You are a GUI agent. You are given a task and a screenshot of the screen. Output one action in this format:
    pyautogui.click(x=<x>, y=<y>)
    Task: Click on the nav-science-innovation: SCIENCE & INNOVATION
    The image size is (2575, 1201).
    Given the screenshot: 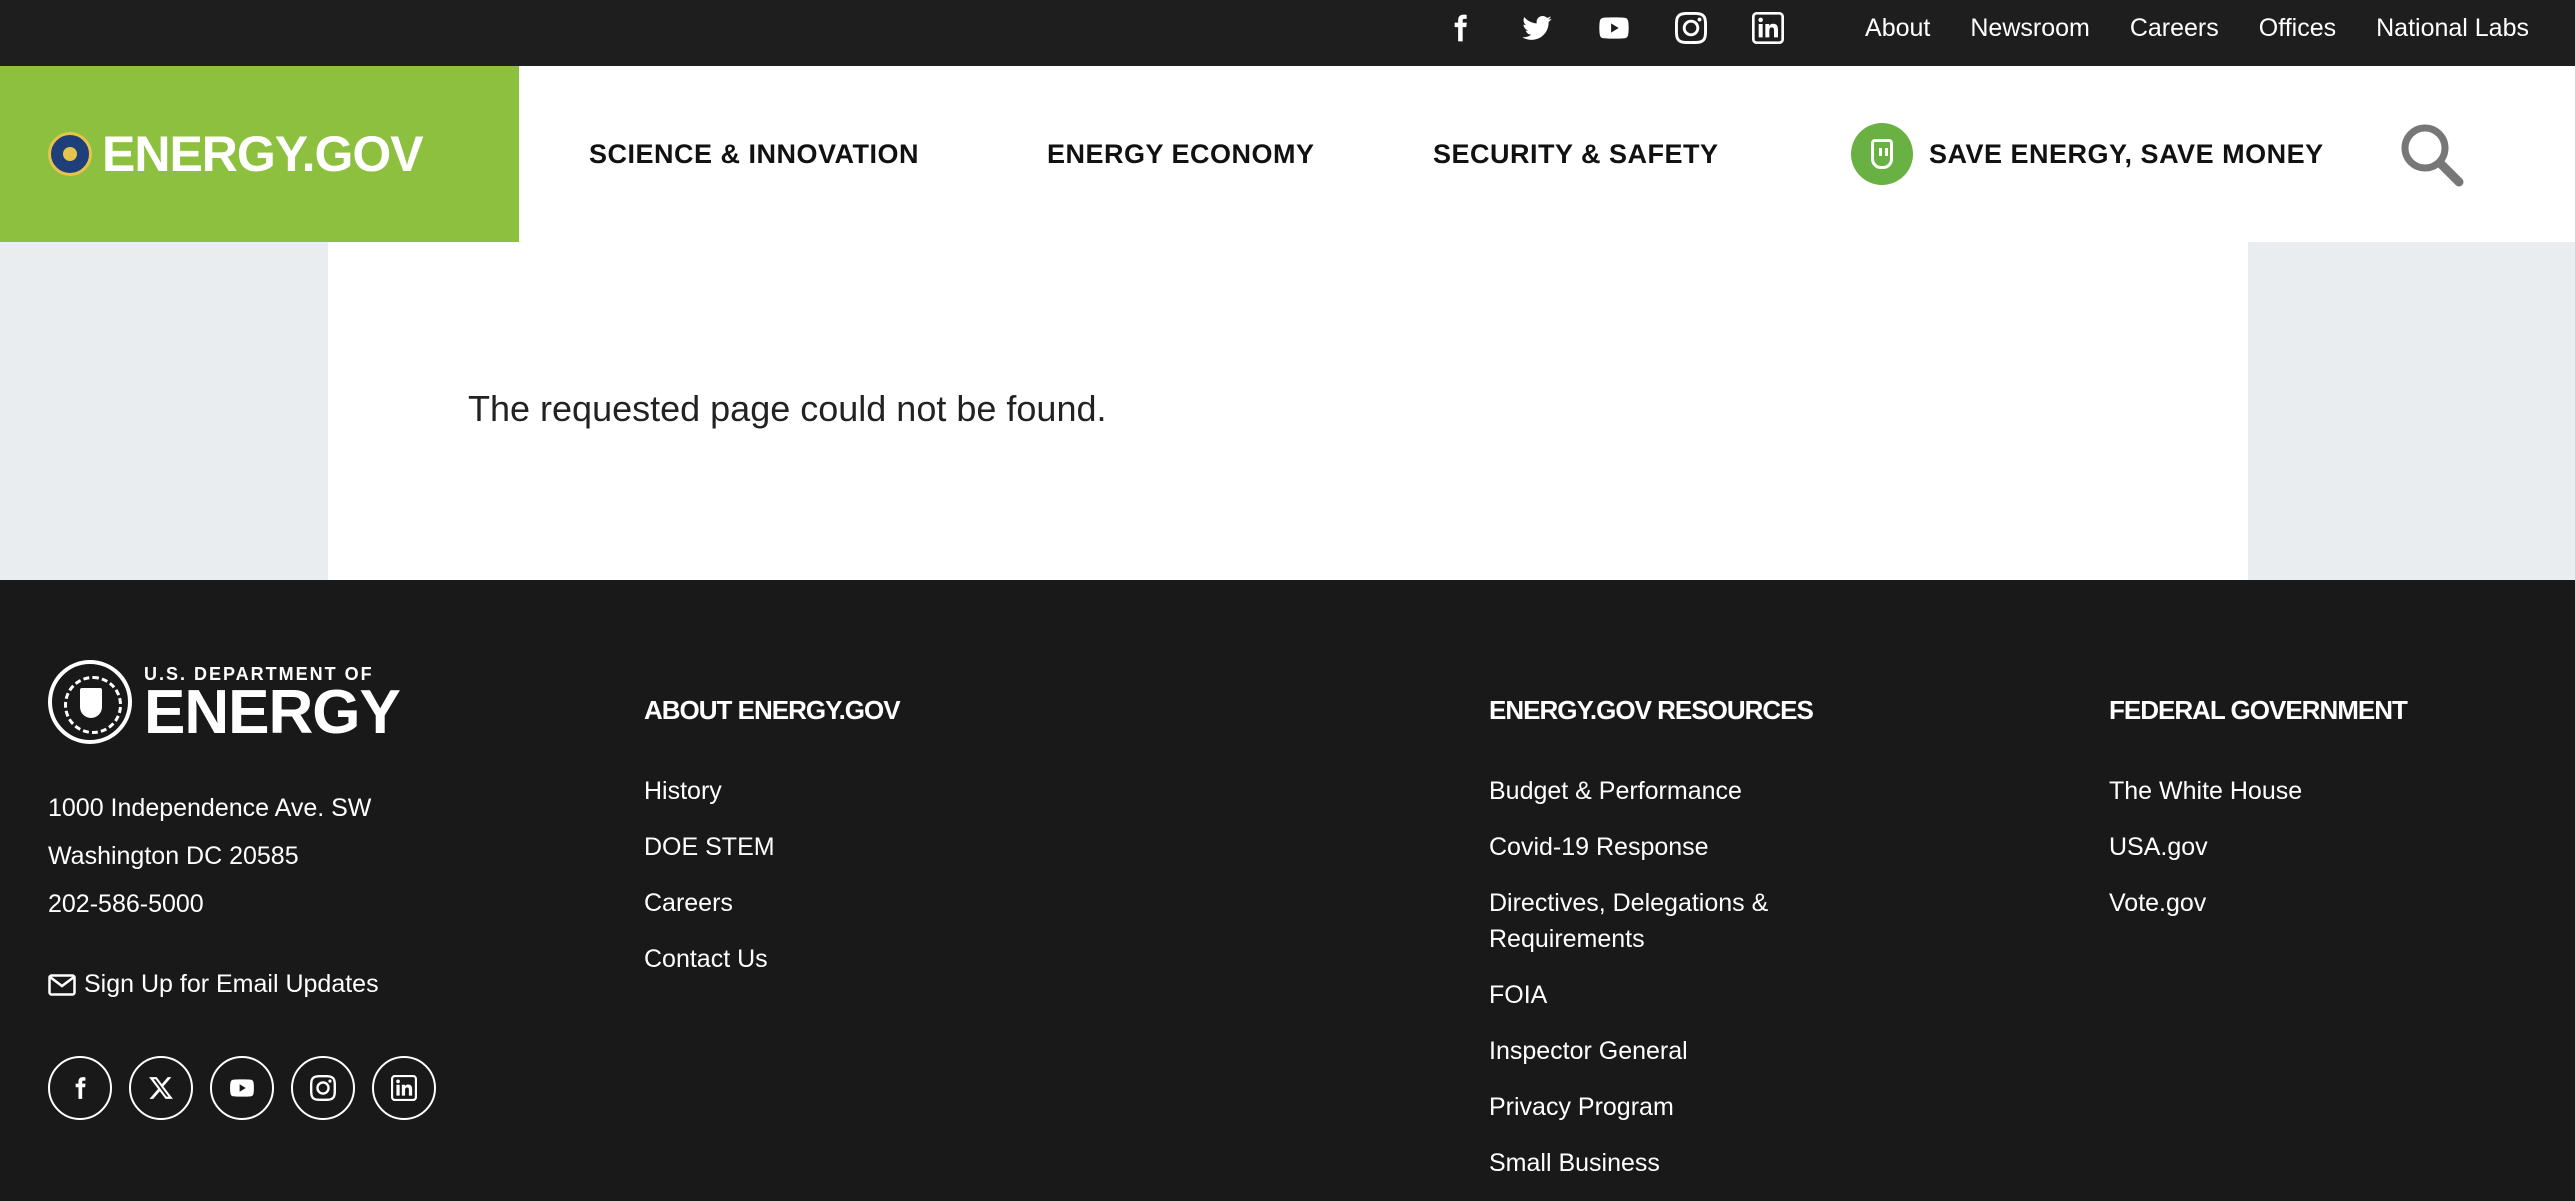 What is the action you would take?
    pyautogui.click(x=754, y=154)
    